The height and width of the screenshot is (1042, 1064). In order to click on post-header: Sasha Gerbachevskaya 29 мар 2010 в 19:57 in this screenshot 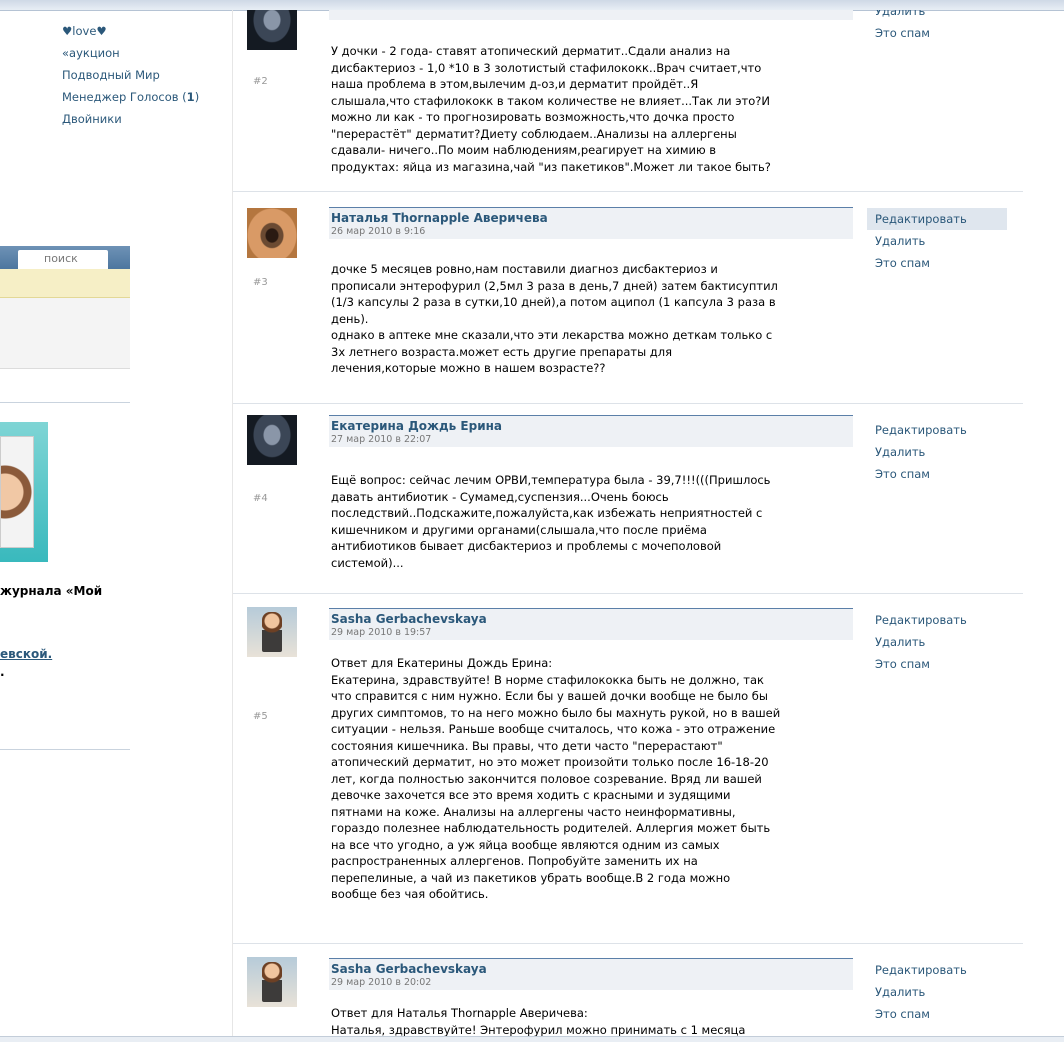, I will do `click(591, 624)`.